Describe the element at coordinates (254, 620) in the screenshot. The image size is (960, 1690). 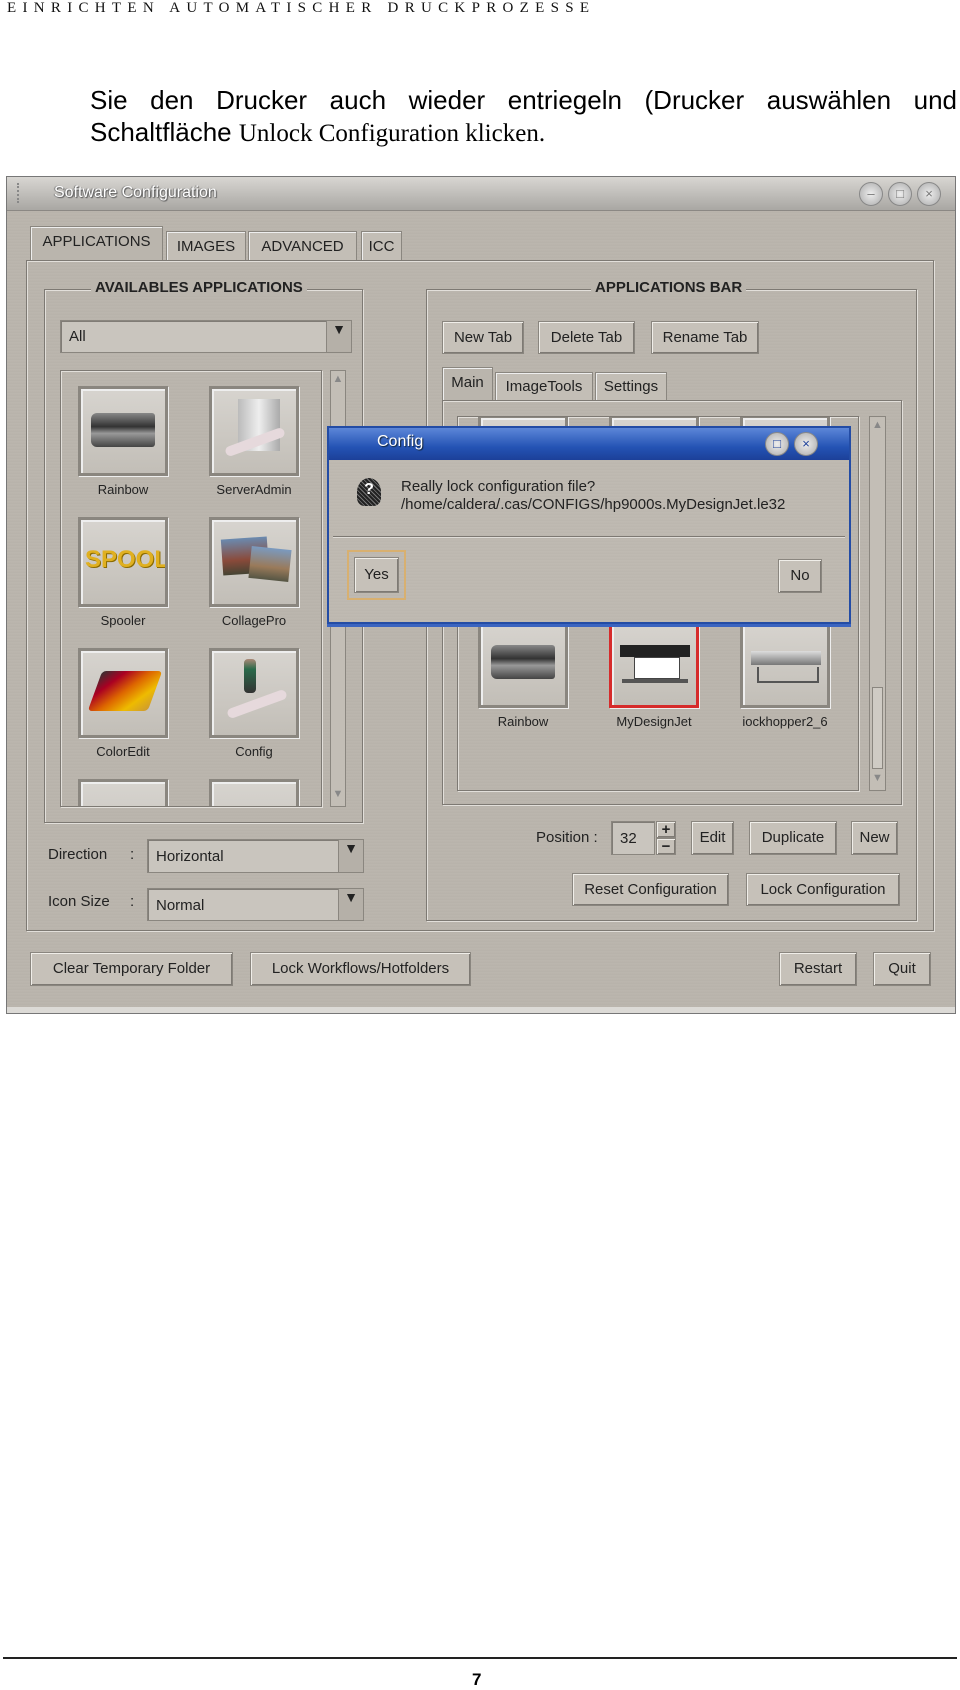
I see `available-app-collagepro-label: CollagePro` at that location.